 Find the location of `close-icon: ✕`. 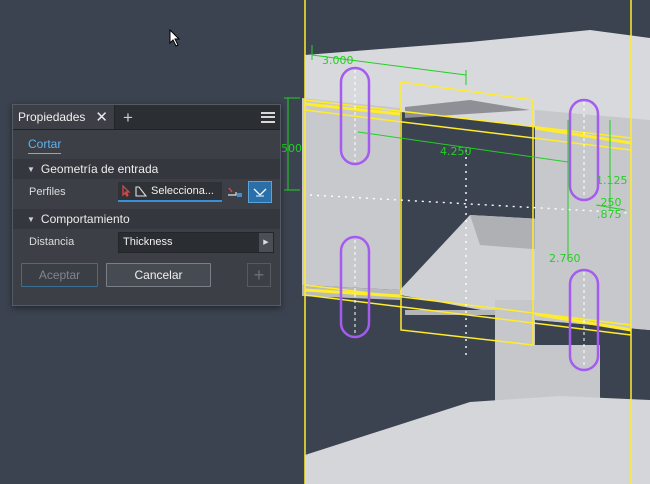

close-icon: ✕ is located at coordinates (101, 117).